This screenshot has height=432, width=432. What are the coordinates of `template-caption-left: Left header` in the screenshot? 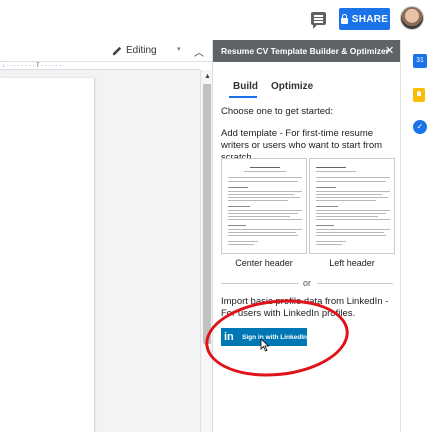 It's located at (352, 263).